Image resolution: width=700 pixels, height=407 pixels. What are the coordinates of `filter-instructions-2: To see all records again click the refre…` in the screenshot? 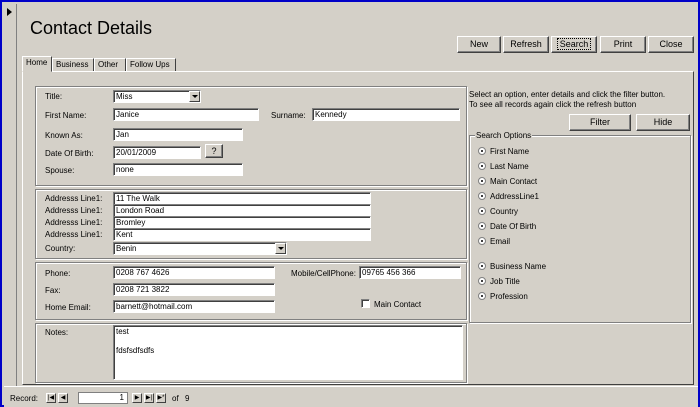 It's located at (553, 104).